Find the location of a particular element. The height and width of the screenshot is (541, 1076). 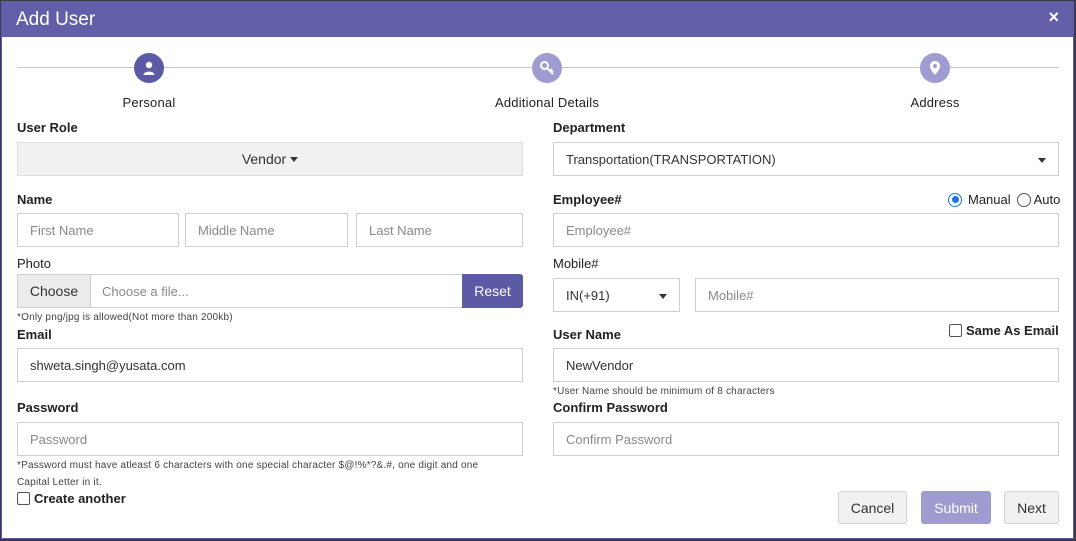

user-role-dropdown: Vendor is located at coordinates (270, 159).